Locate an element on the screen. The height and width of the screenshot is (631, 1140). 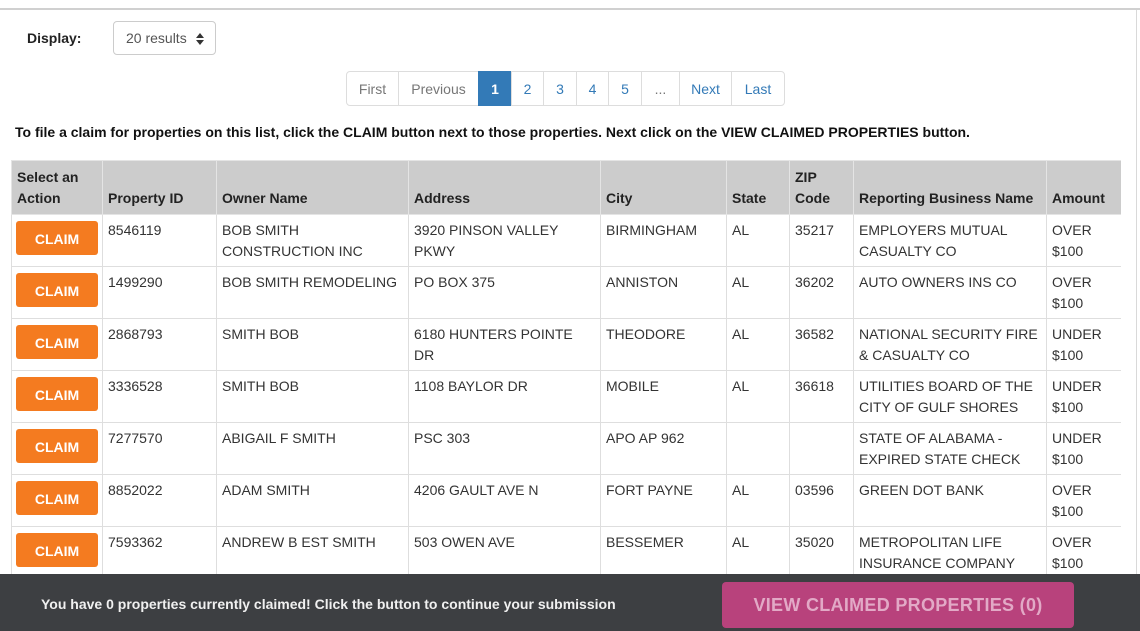
cell-zip-code: 36202 is located at coordinates (821, 292).